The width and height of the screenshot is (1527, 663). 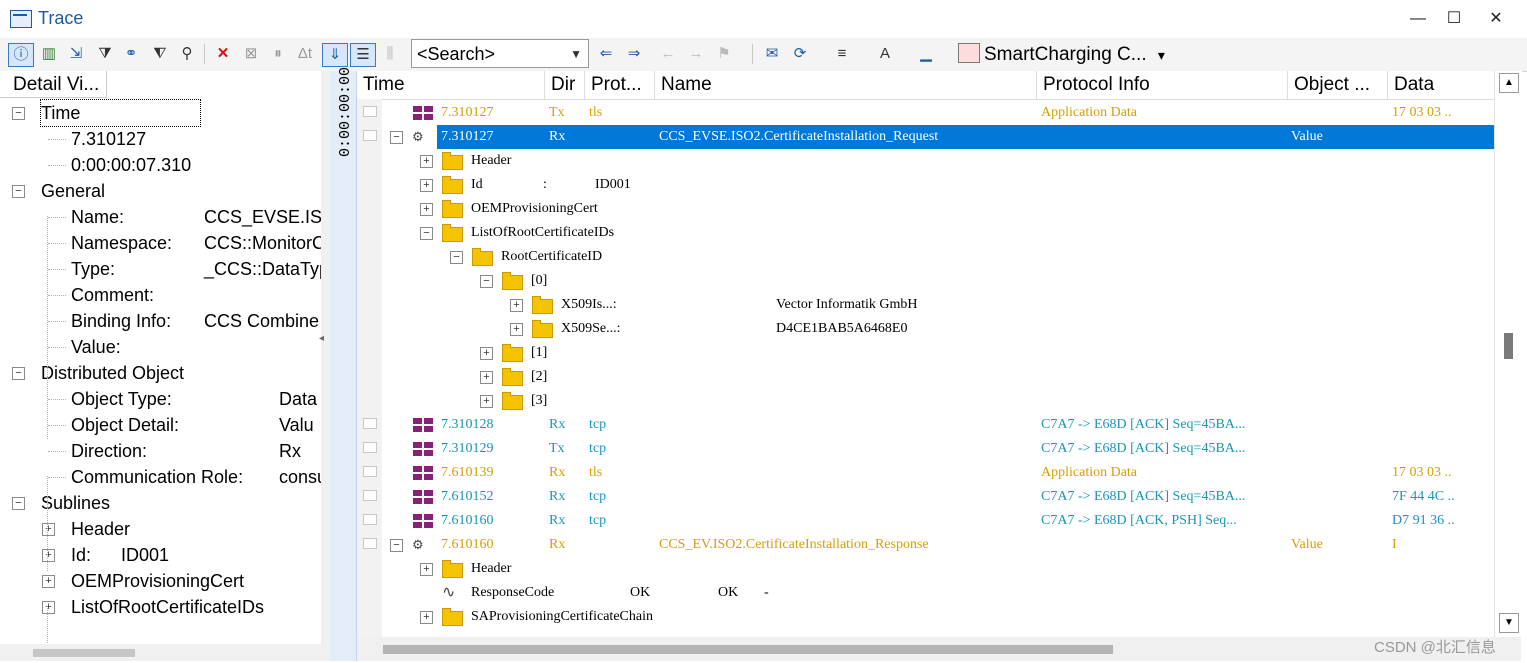 What do you see at coordinates (696, 54) in the screenshot?
I see `arrow-right-icon: →` at bounding box center [696, 54].